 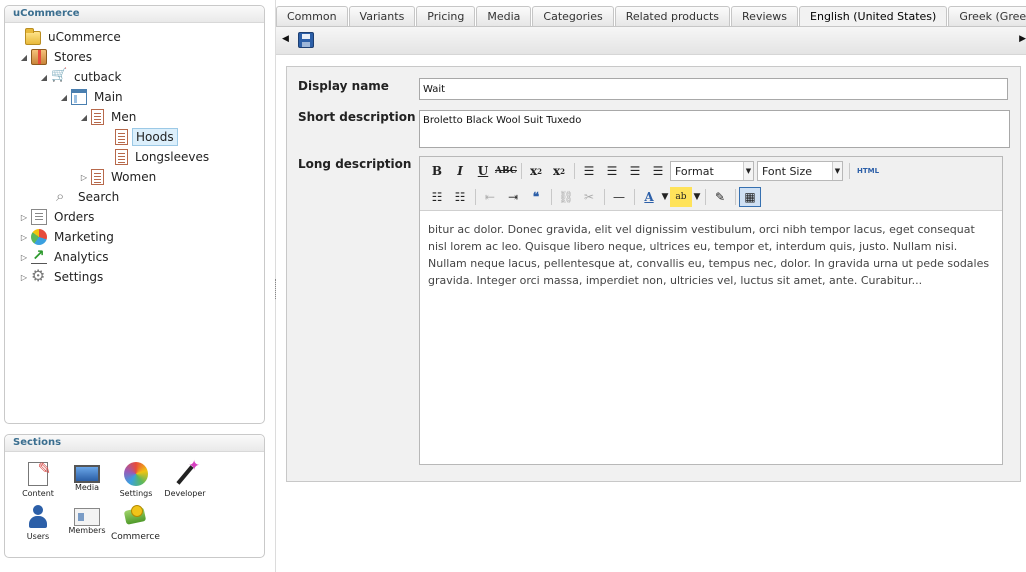 I want to click on highlight-color-icon: ab, so click(x=681, y=197).